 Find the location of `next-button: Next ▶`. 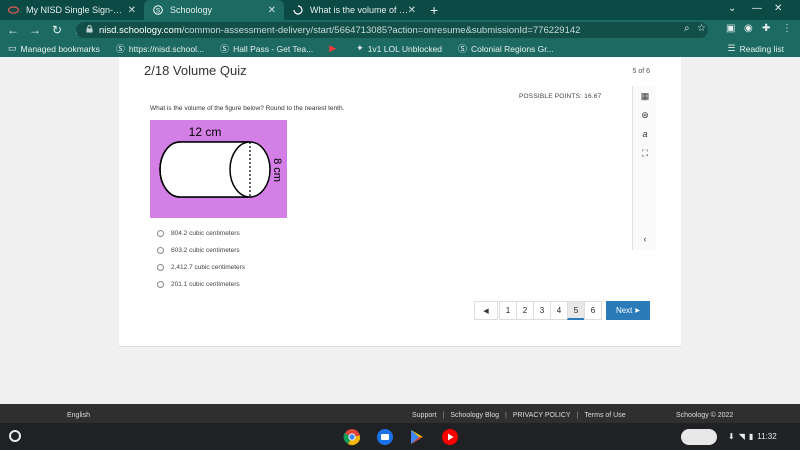

next-button: Next ▶ is located at coordinates (628, 310).